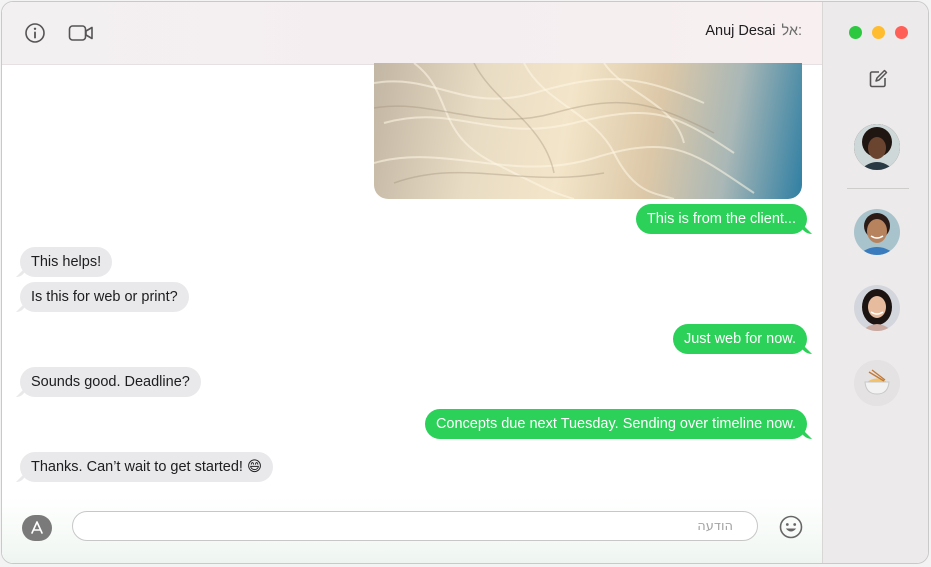  What do you see at coordinates (855, 32) in the screenshot?
I see `zoom-window-button` at bounding box center [855, 32].